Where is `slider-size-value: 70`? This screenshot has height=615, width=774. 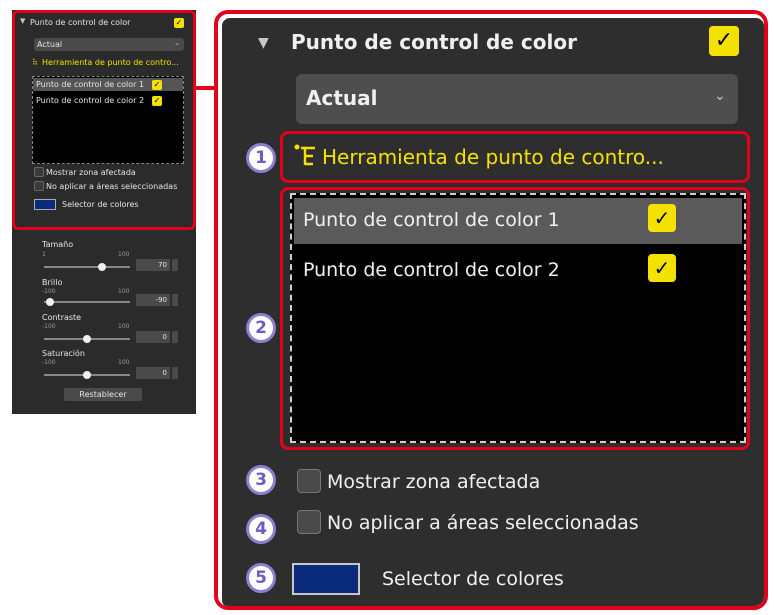 slider-size-value: 70 is located at coordinates (153, 265).